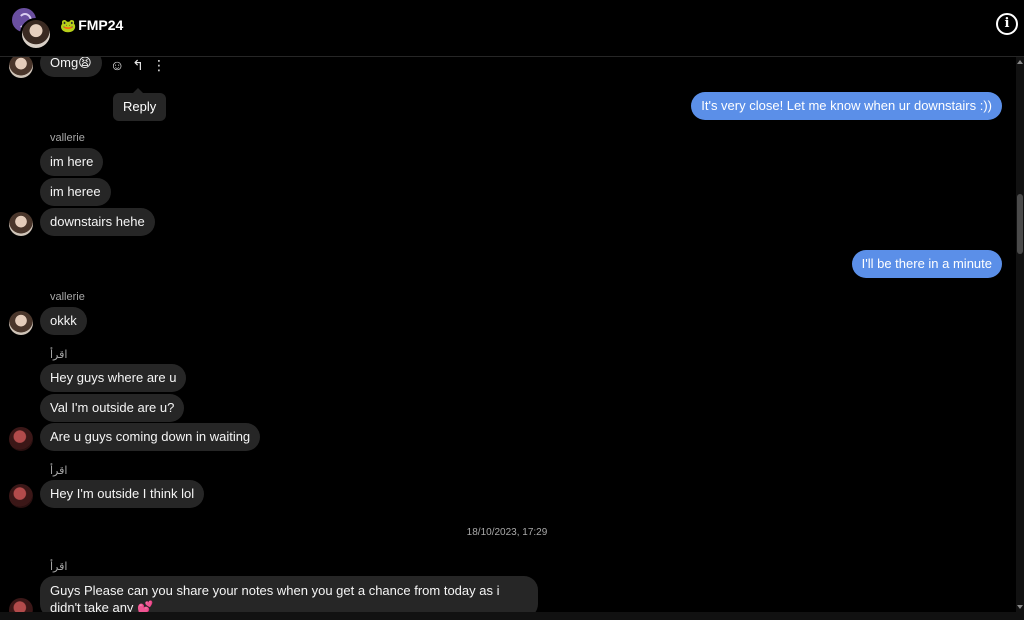  What do you see at coordinates (1020, 334) in the screenshot?
I see `scrollbar` at bounding box center [1020, 334].